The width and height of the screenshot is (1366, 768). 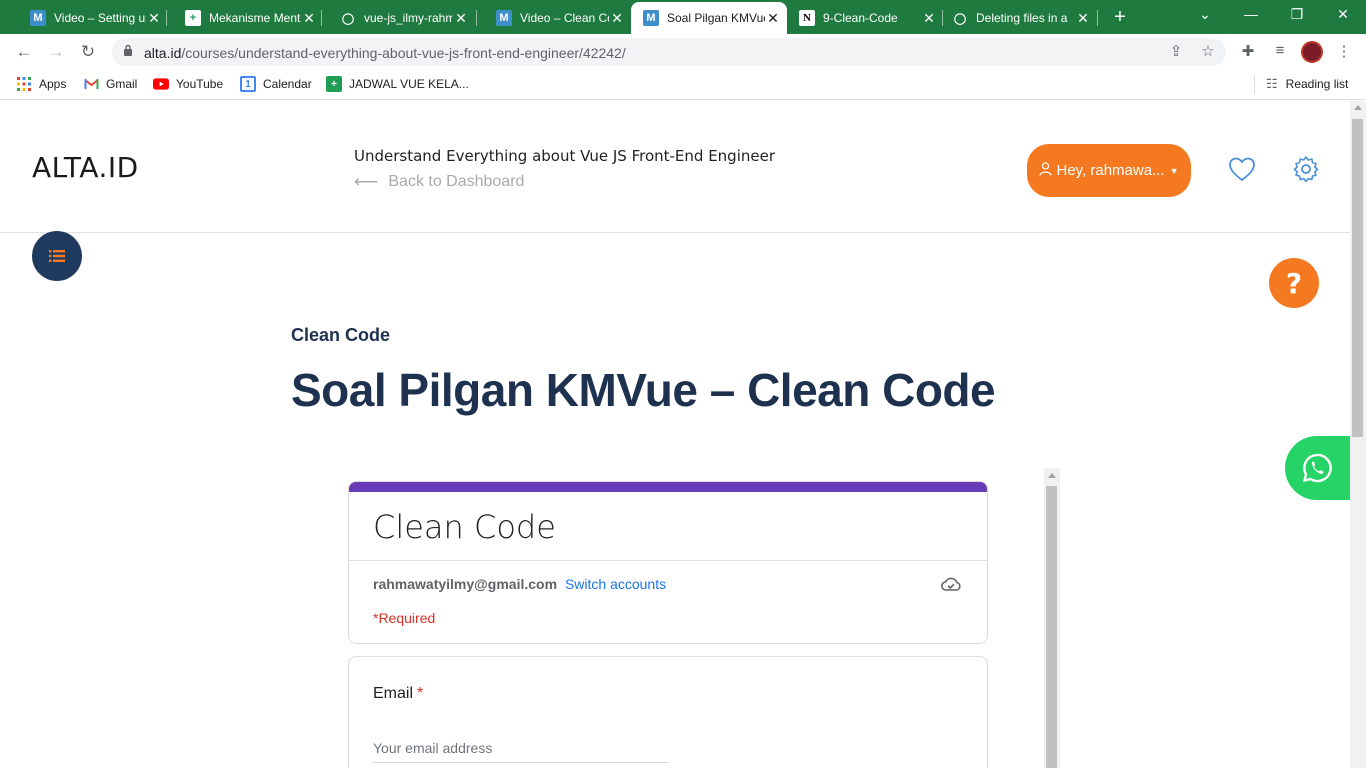 What do you see at coordinates (716, 18) in the screenshot?
I see `tab-title: Soal Pilgan KMVue` at bounding box center [716, 18].